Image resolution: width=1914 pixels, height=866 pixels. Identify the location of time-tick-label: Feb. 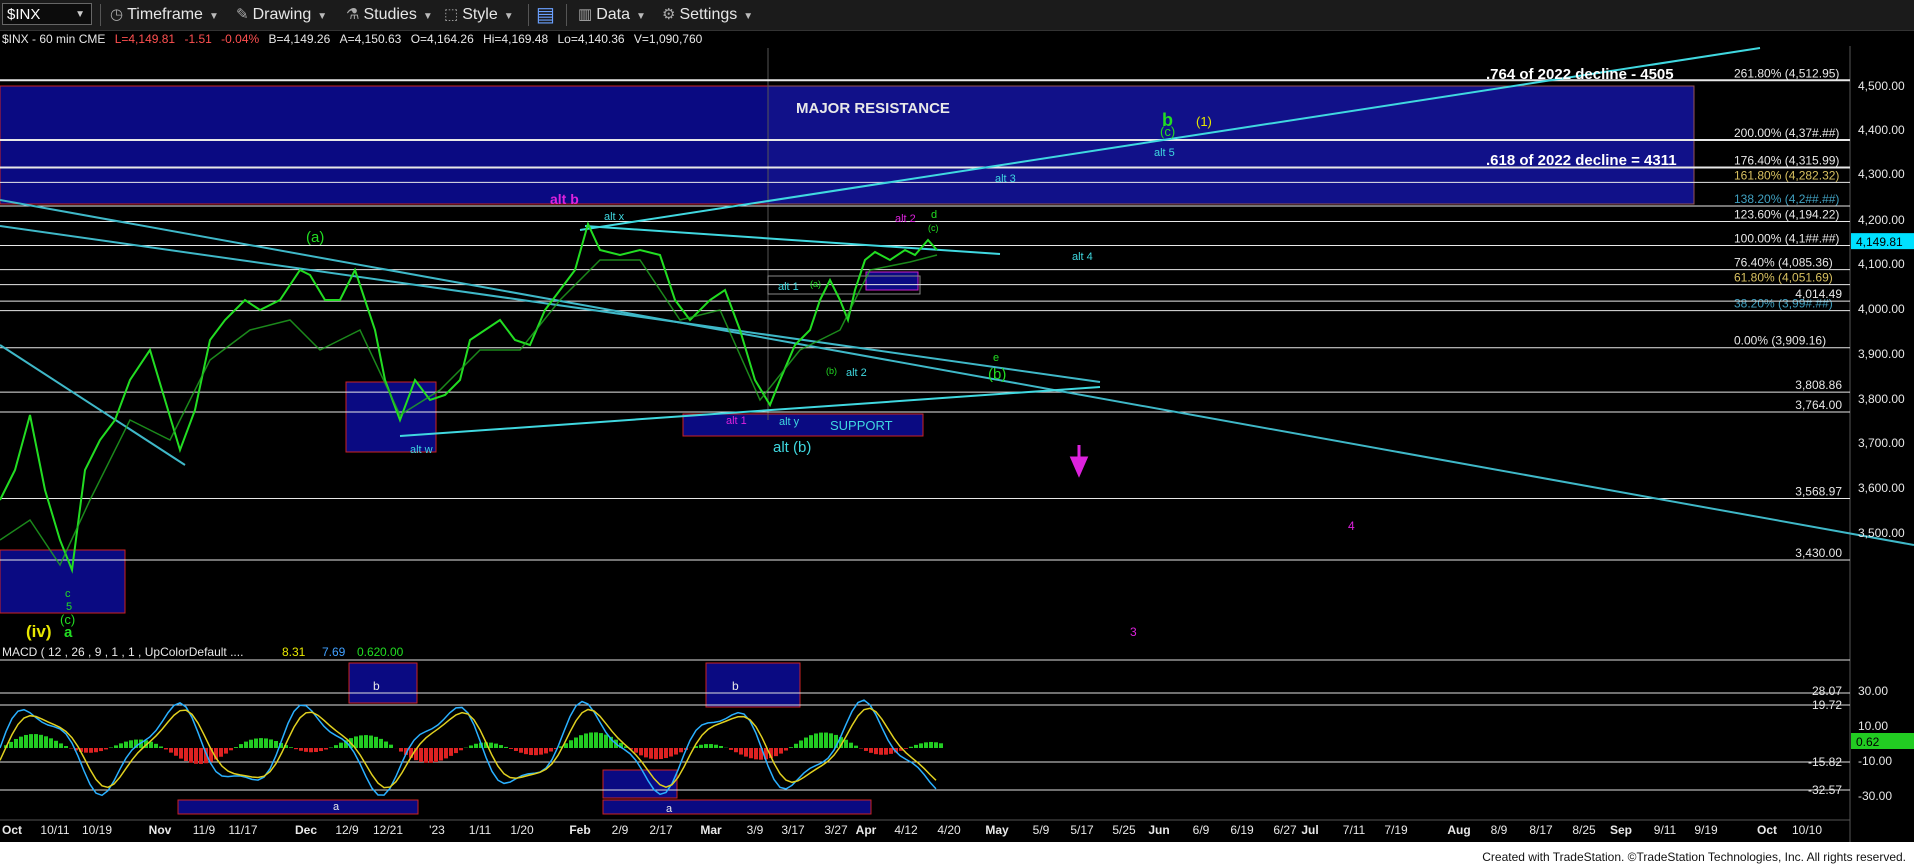
(579, 830).